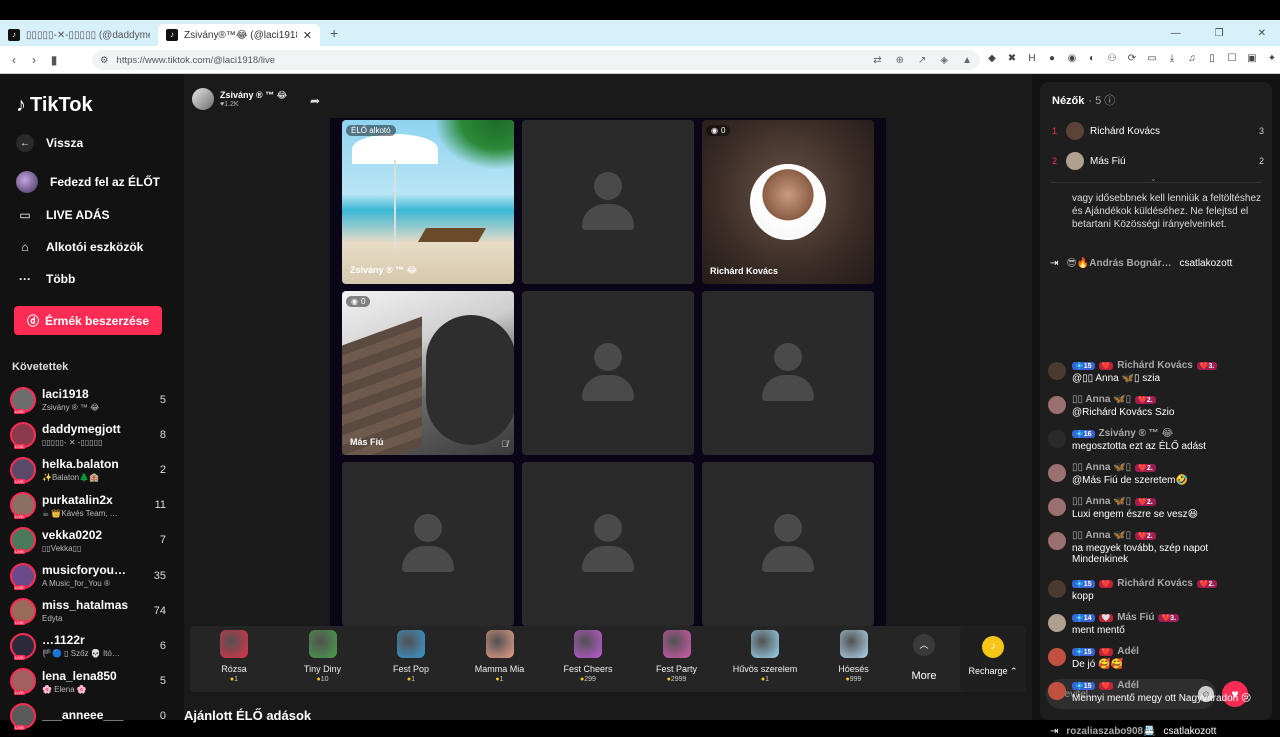  What do you see at coordinates (94, 645) in the screenshot?
I see `following-item: LIVE …1122r 🏴🔵 ▯ Szőz 💀 Itó… 6` at bounding box center [94, 645].